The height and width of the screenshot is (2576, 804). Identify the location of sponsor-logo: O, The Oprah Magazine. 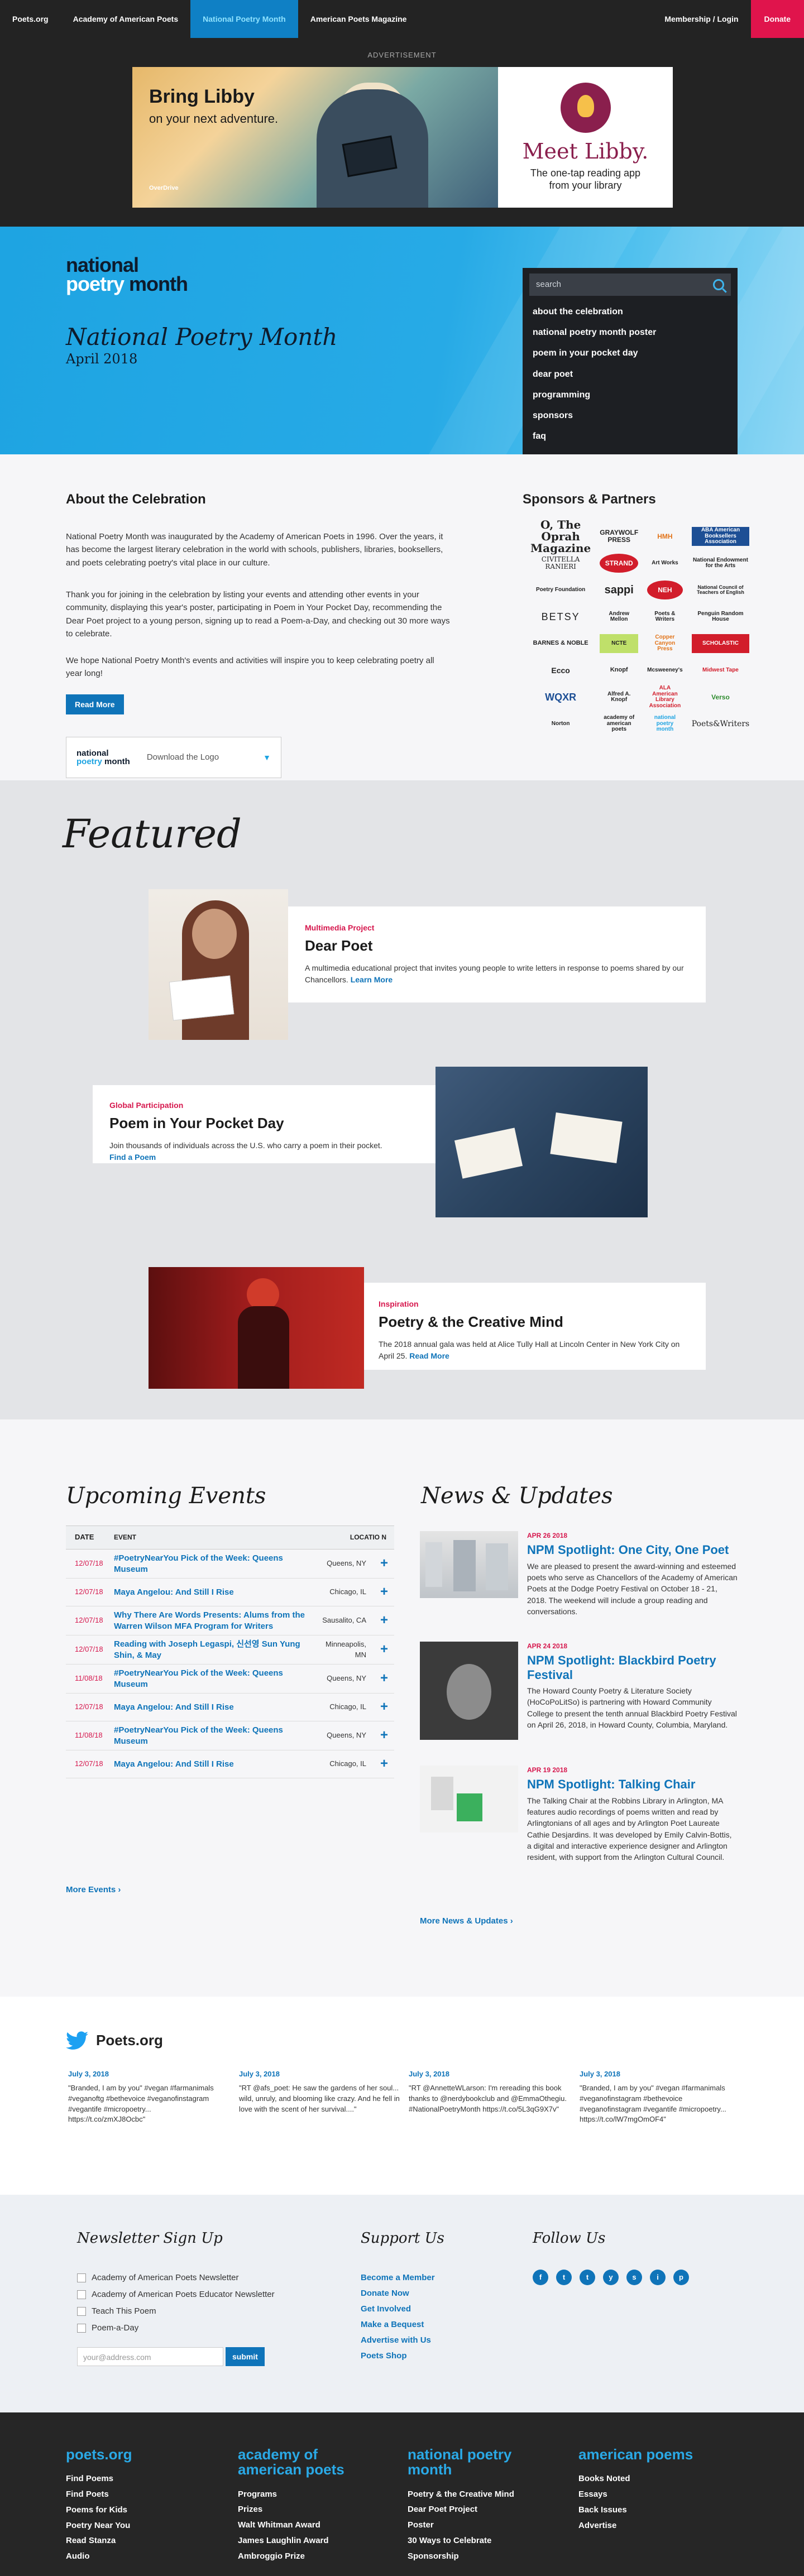
(561, 536).